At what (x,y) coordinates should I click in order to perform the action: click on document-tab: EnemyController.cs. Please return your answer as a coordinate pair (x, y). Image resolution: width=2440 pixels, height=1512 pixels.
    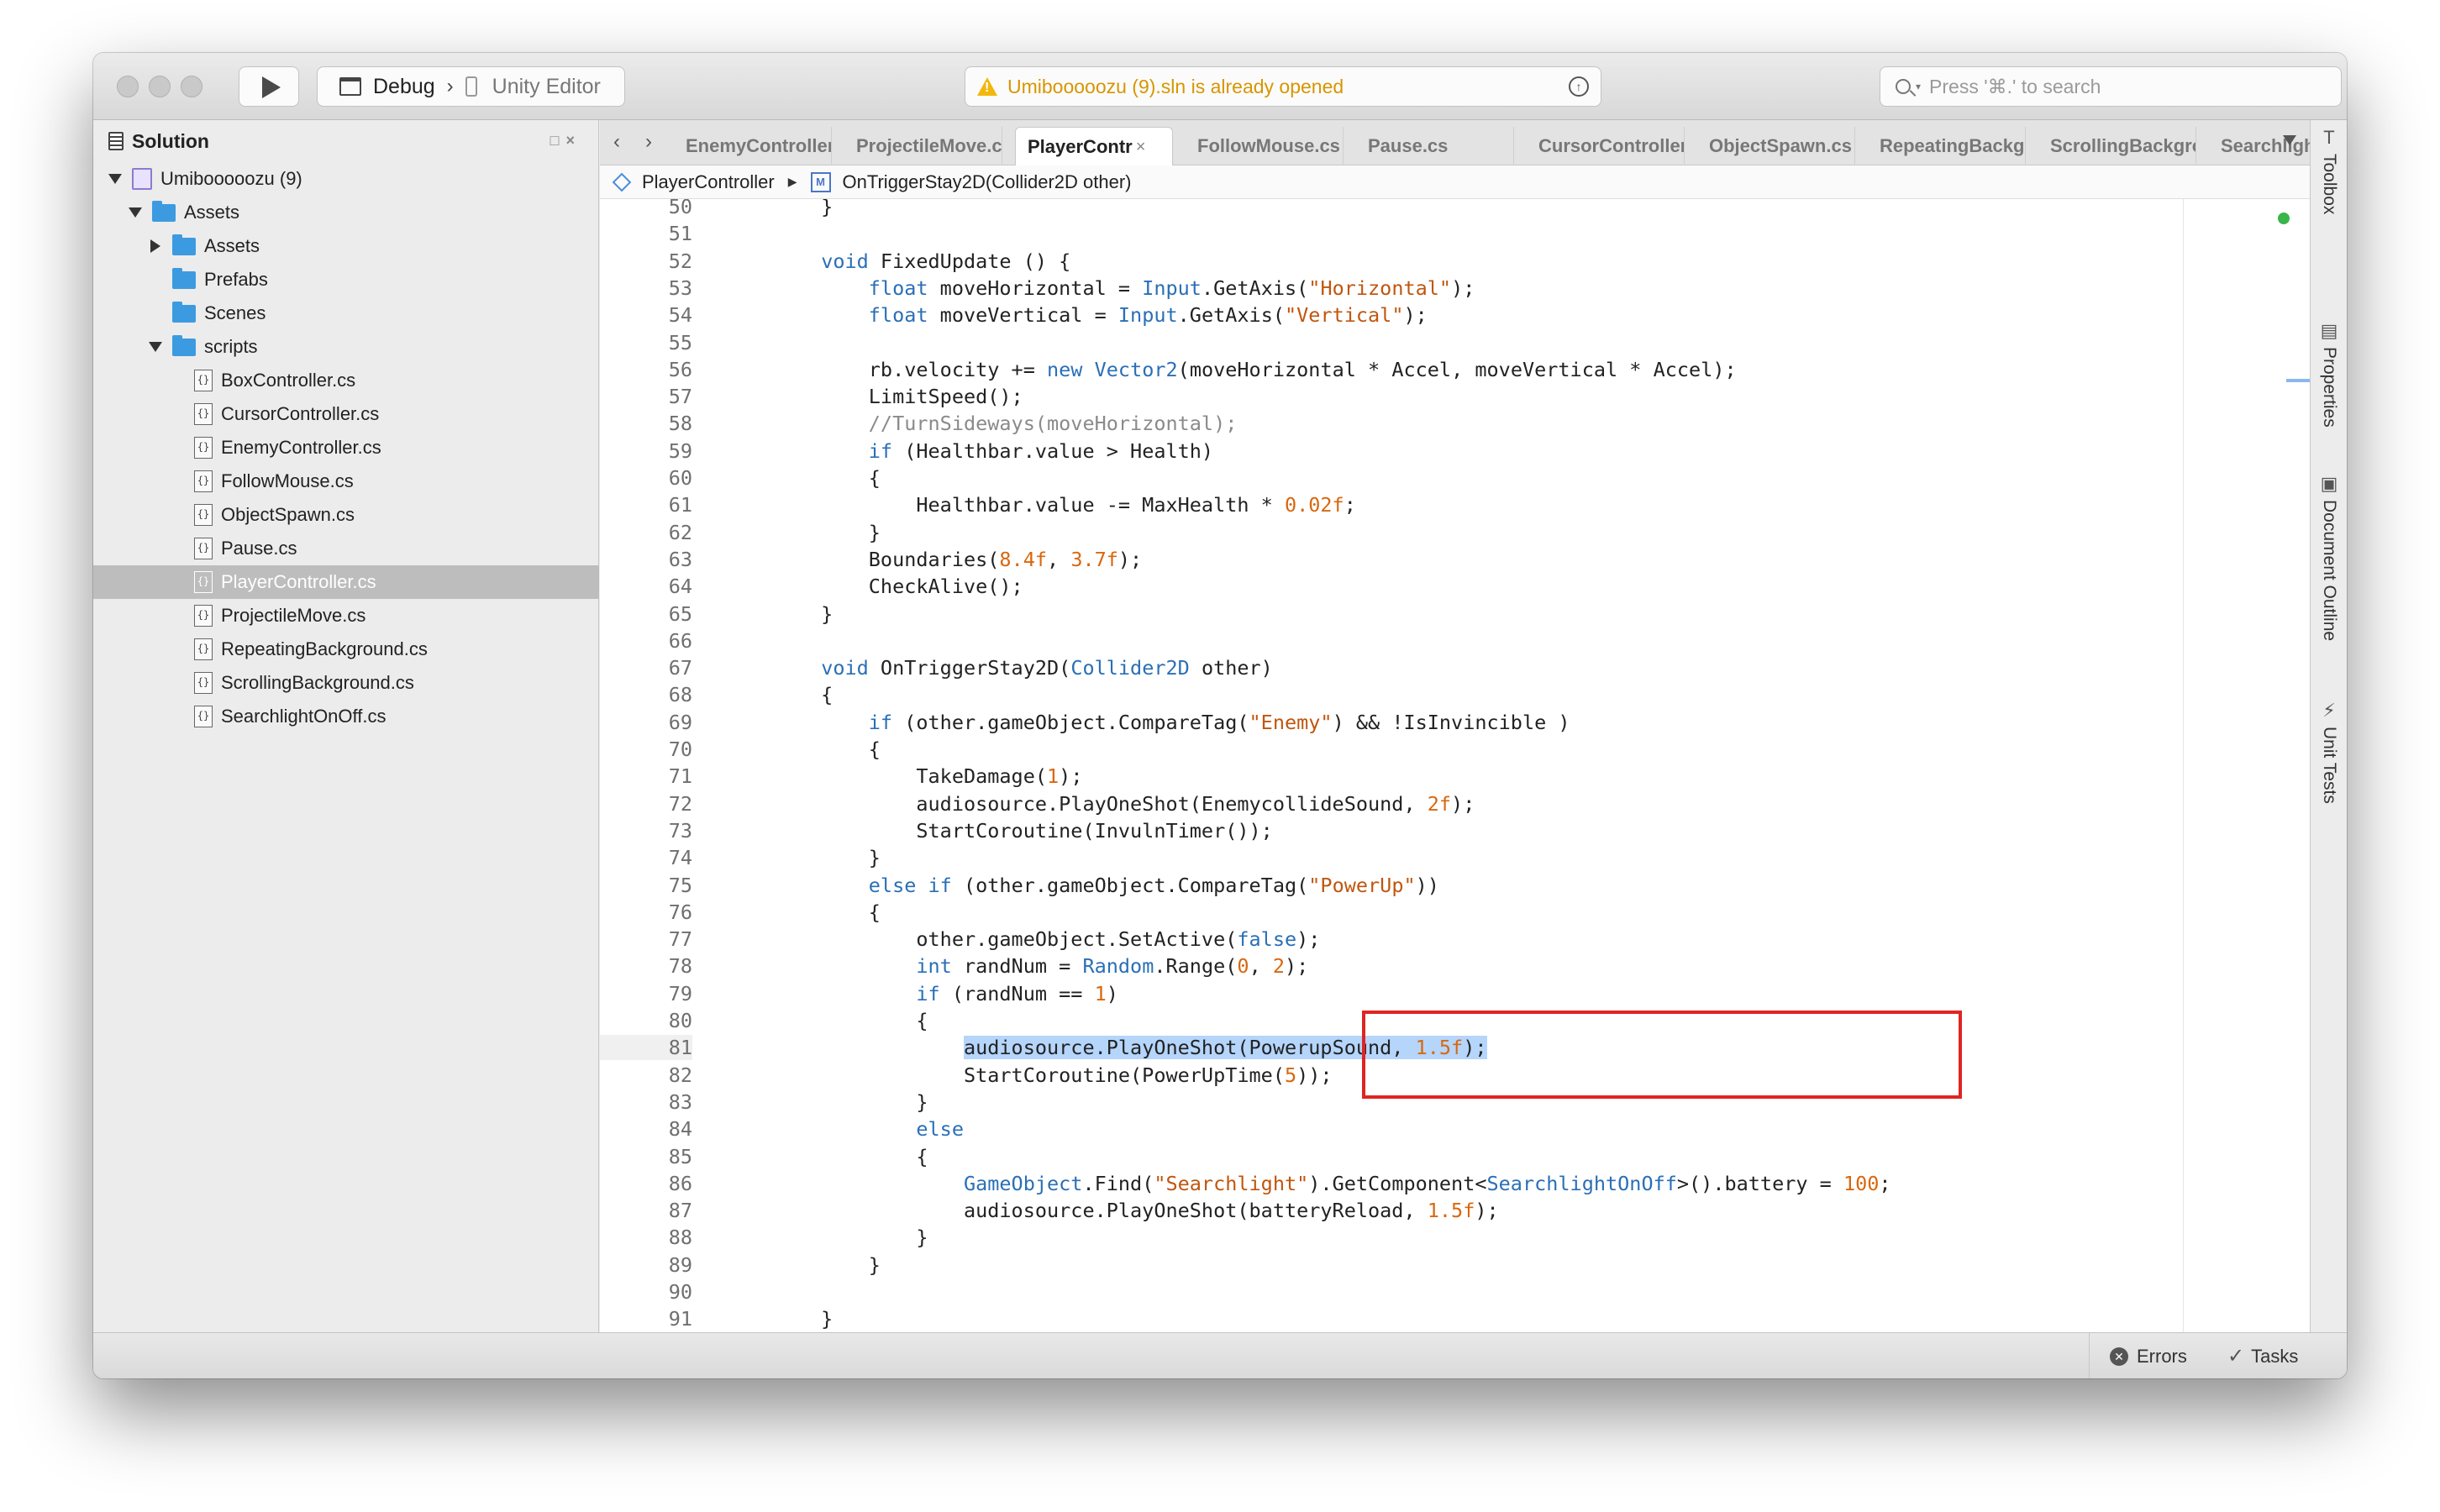
    Looking at the image, I should click on (753, 146).